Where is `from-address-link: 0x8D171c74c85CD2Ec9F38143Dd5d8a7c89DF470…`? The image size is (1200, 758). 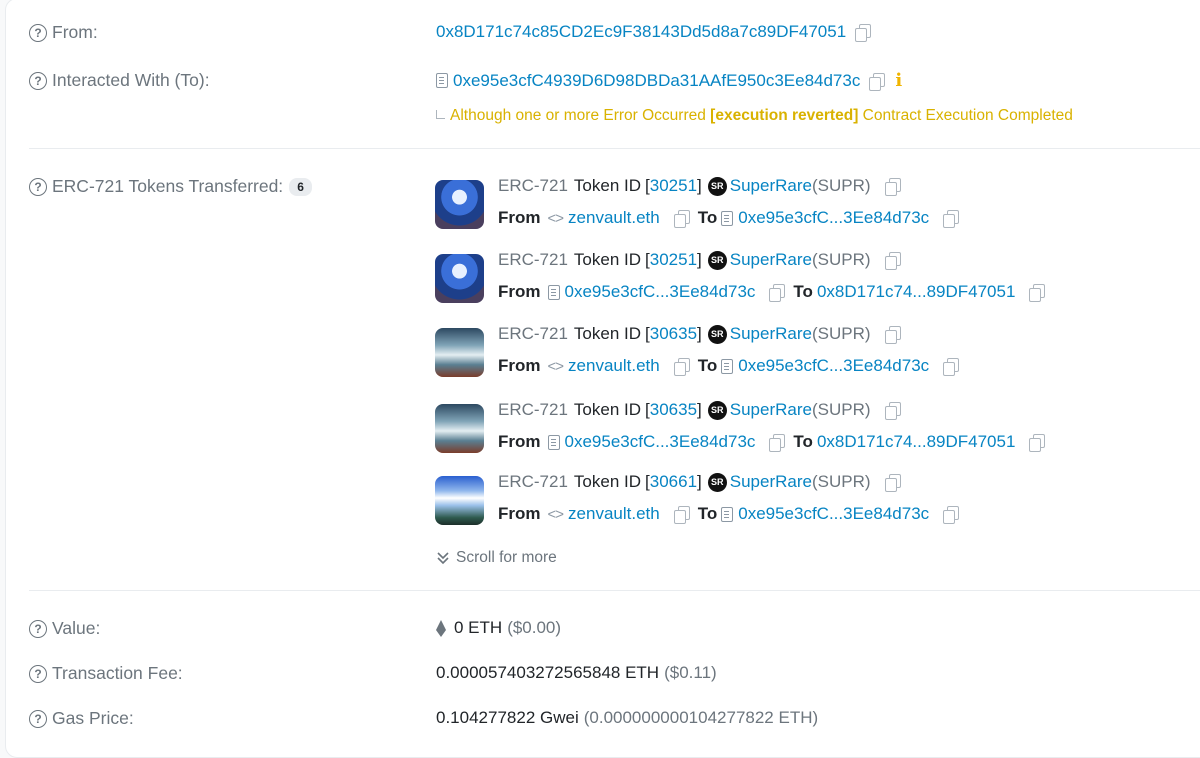
from-address-link: 0x8D171c74c85CD2Ec9F38143Dd5d8a7c89DF470… is located at coordinates (641, 32).